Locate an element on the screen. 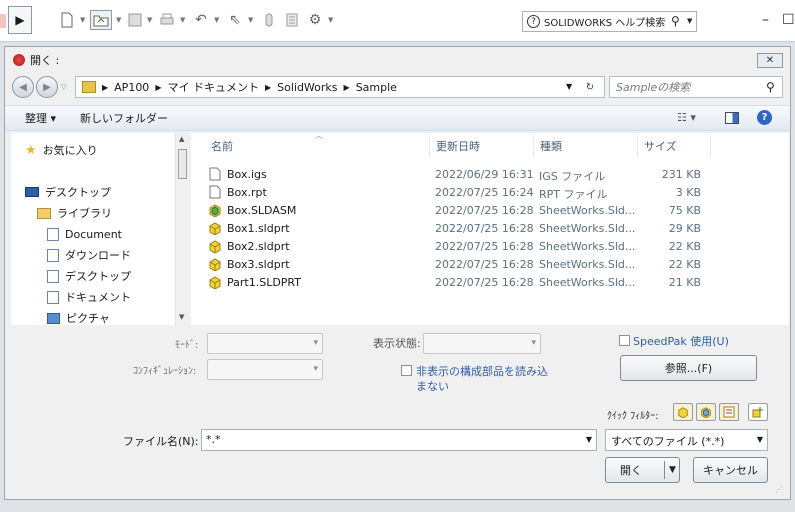 This screenshot has height=512, width=795. select-pointer-icon: ⇖ is located at coordinates (235, 20).